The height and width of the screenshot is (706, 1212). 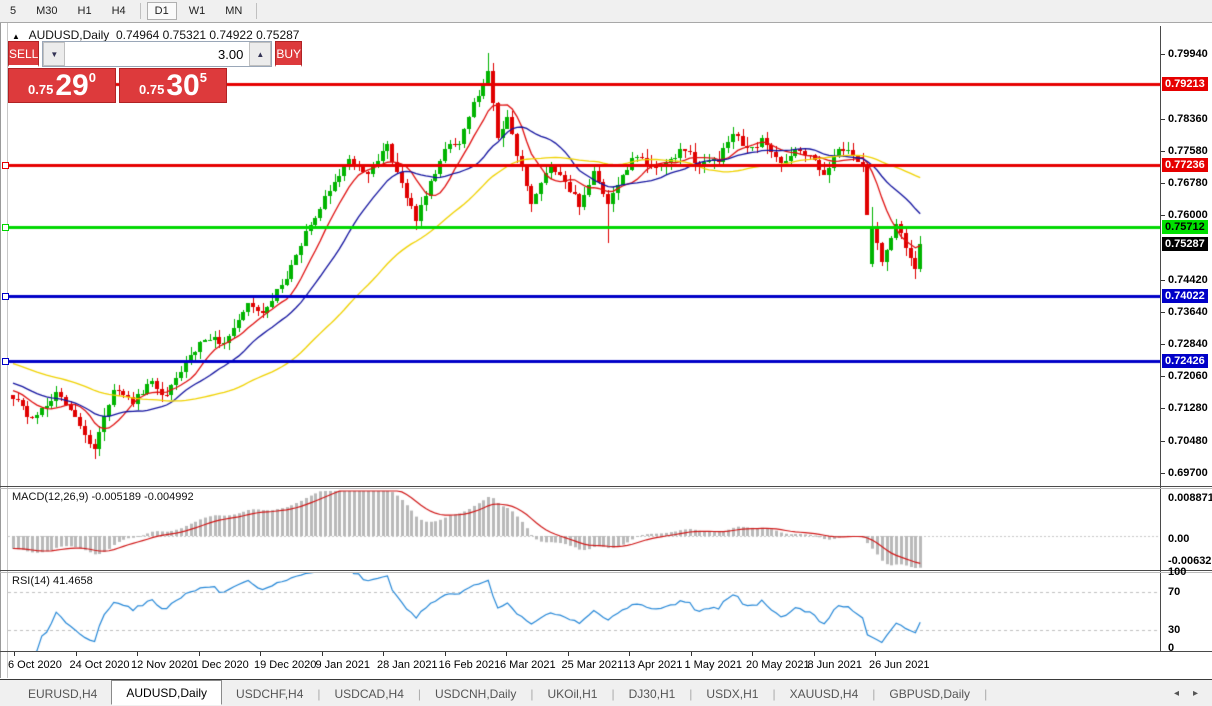 I want to click on tab-usdchf-h4: USDCHF,H4, so click(x=269, y=694).